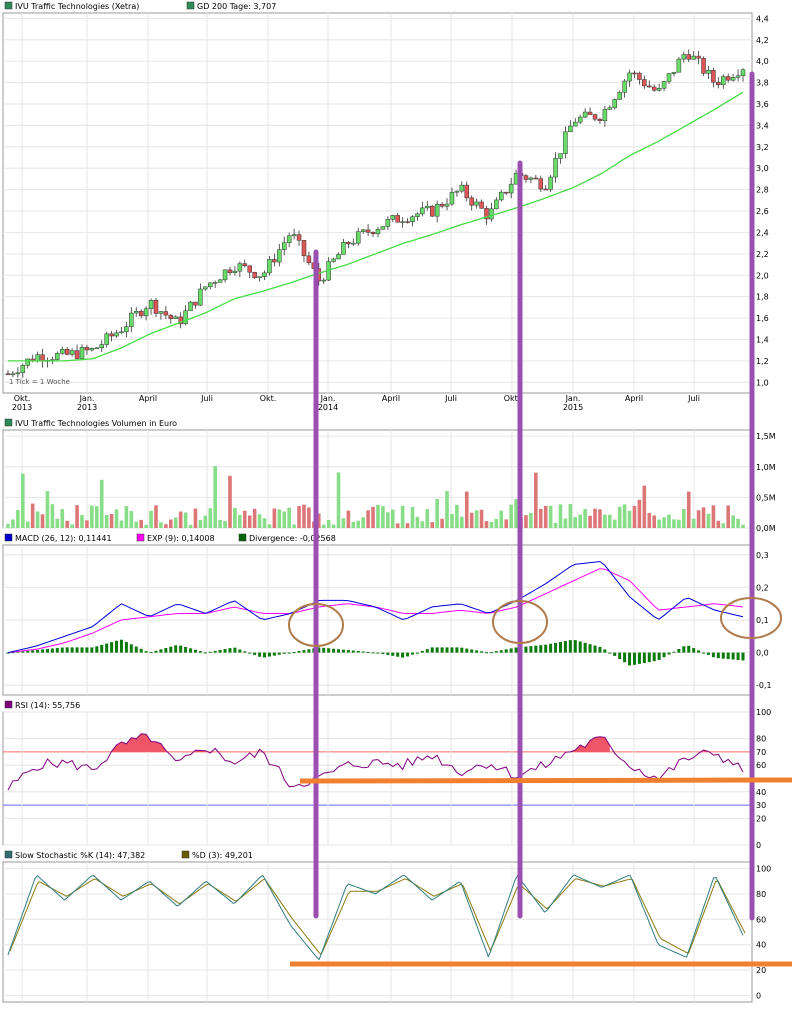  I want to click on rsi-y-tick: 60, so click(761, 765).